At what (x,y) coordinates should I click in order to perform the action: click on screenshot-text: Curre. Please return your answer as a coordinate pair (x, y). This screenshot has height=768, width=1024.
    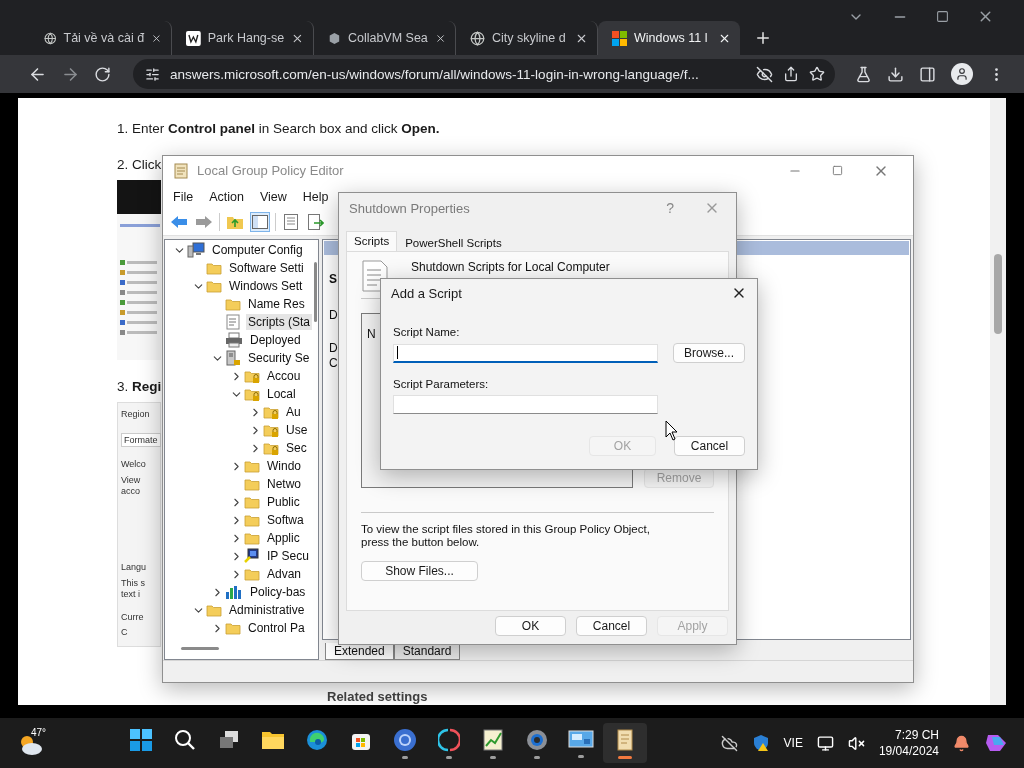
    Looking at the image, I should click on (133, 617).